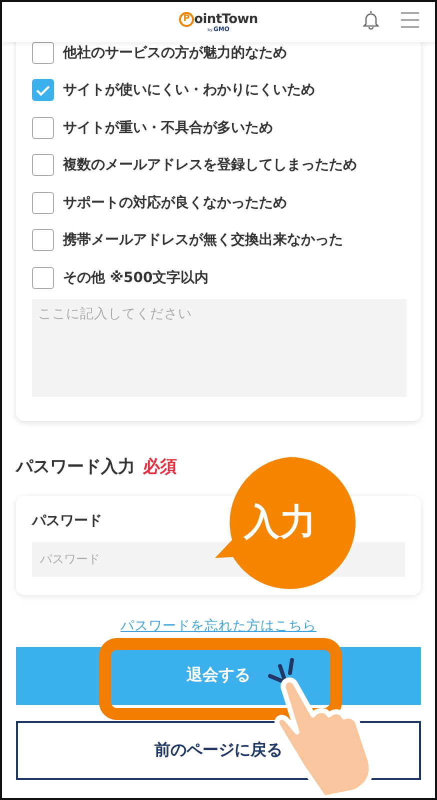 The image size is (437, 800). Describe the element at coordinates (371, 20) in the screenshot. I see `bell-icon` at that location.